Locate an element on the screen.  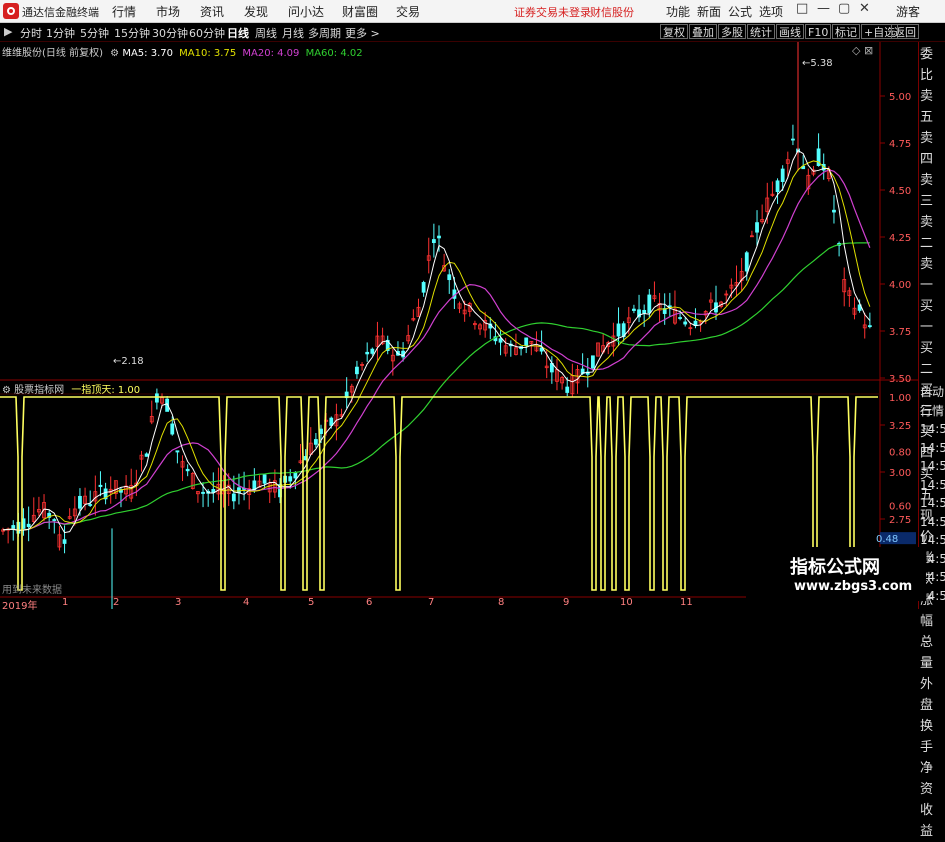
menu-hangqing: 行情 is located at coordinates (124, 11).